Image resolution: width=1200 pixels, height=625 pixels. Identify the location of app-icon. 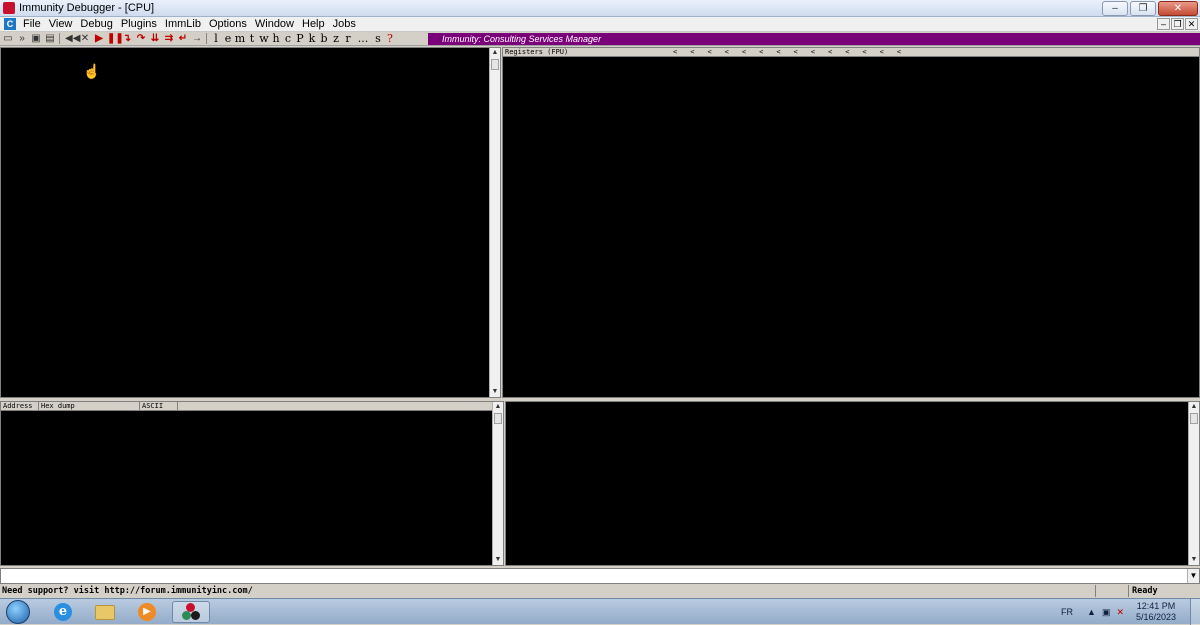
(9, 8).